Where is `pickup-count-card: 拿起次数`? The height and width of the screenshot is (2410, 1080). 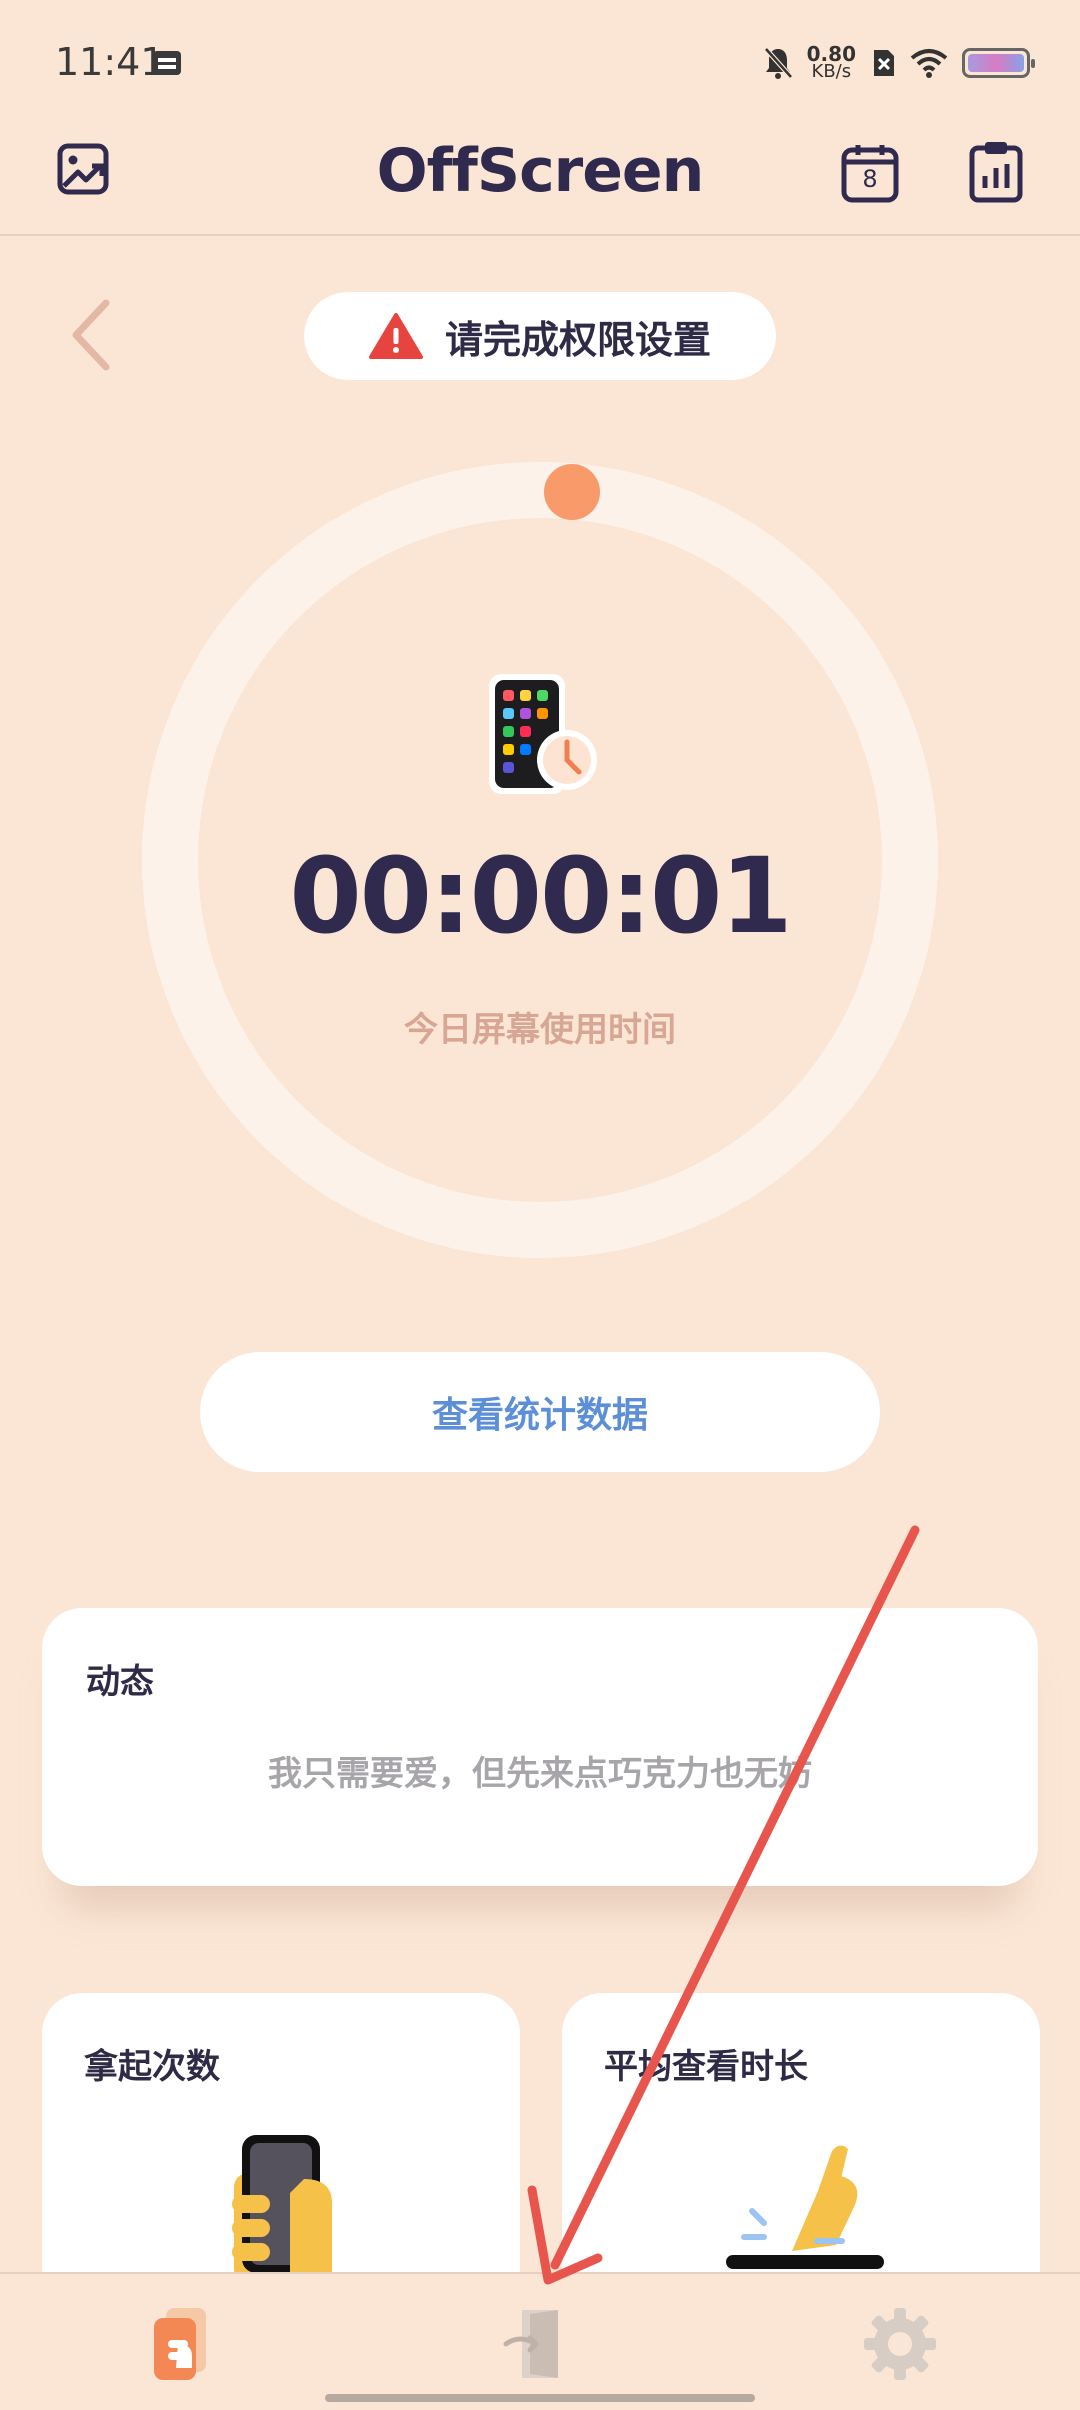
pickup-count-card: 拿起次数 is located at coordinates (281, 2153).